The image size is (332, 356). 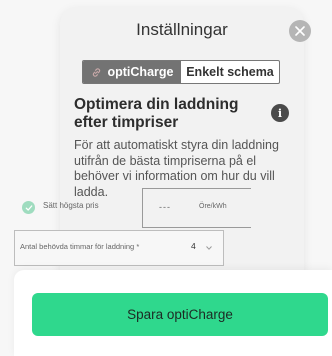 I want to click on hours-value: 4, so click(x=193, y=246).